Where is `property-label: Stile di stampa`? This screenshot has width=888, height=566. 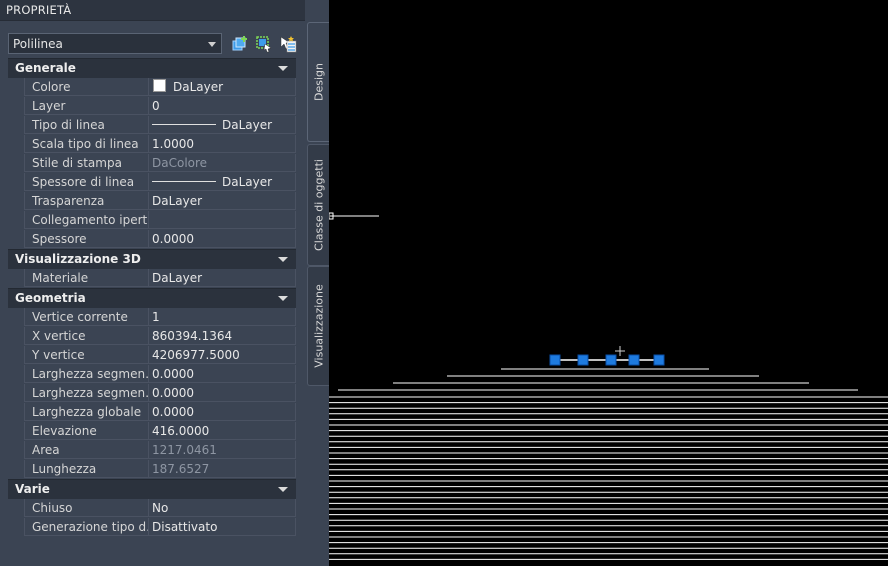
property-label: Stile di stampa is located at coordinates (86, 163).